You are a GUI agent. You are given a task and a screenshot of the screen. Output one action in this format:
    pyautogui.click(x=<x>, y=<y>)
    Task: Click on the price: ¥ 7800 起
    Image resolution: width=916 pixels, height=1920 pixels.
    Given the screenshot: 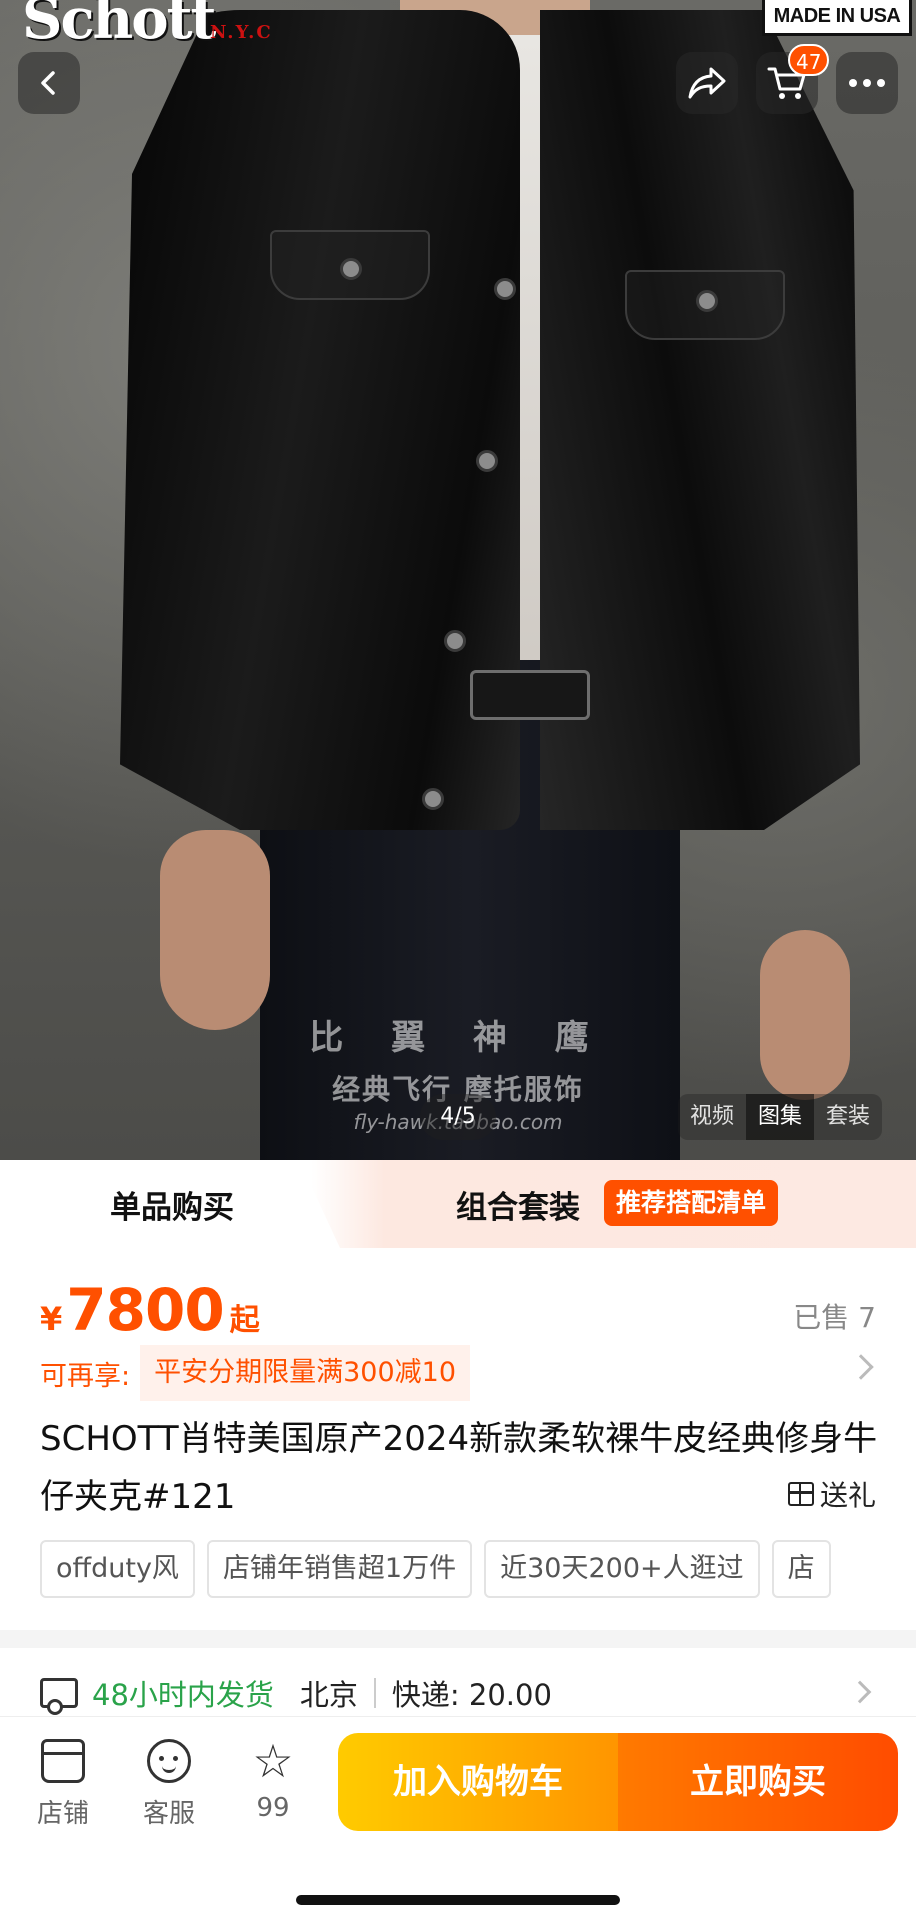 What is the action you would take?
    pyautogui.click(x=150, y=1311)
    